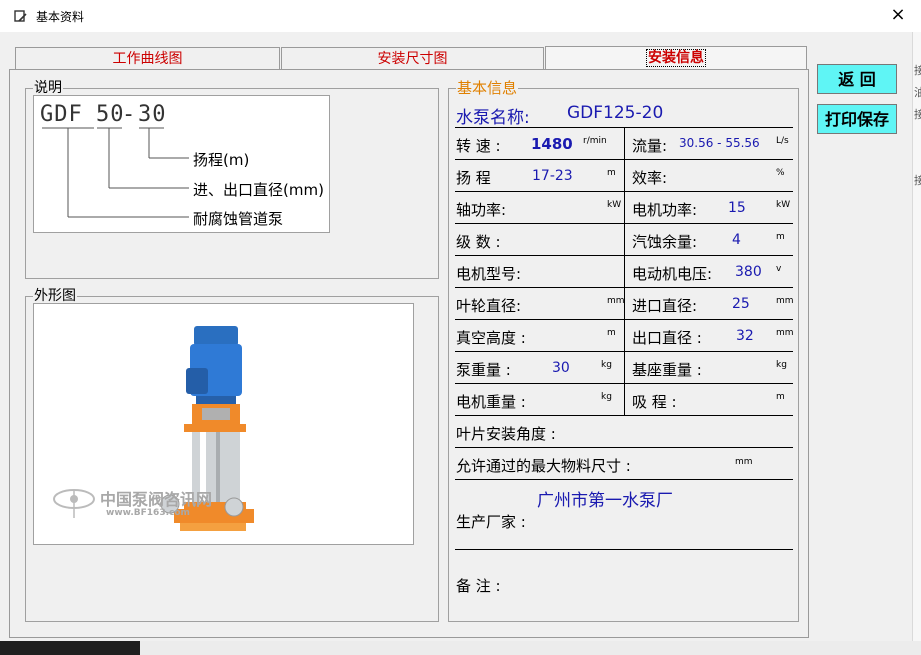 This screenshot has width=921, height=655. I want to click on impeller-unit: mm, so click(616, 301).